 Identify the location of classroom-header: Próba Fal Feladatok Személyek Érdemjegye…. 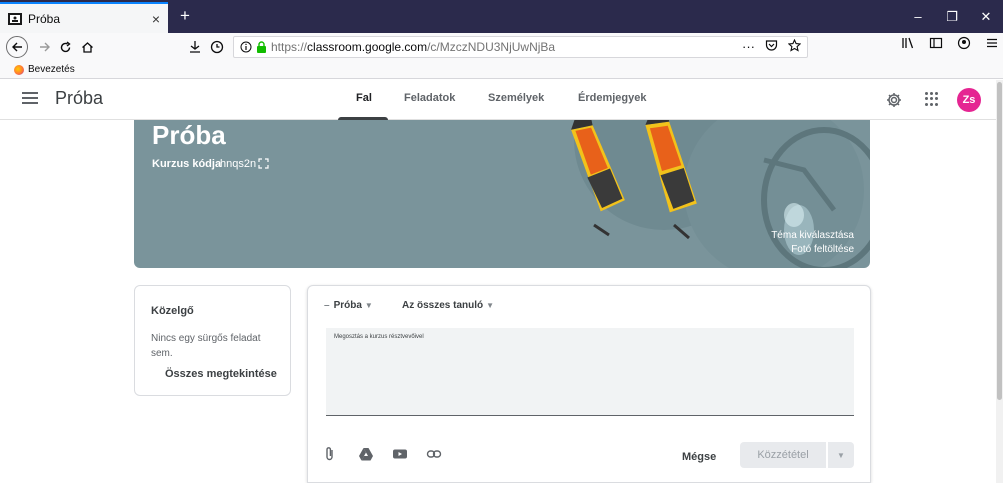
(501, 100).